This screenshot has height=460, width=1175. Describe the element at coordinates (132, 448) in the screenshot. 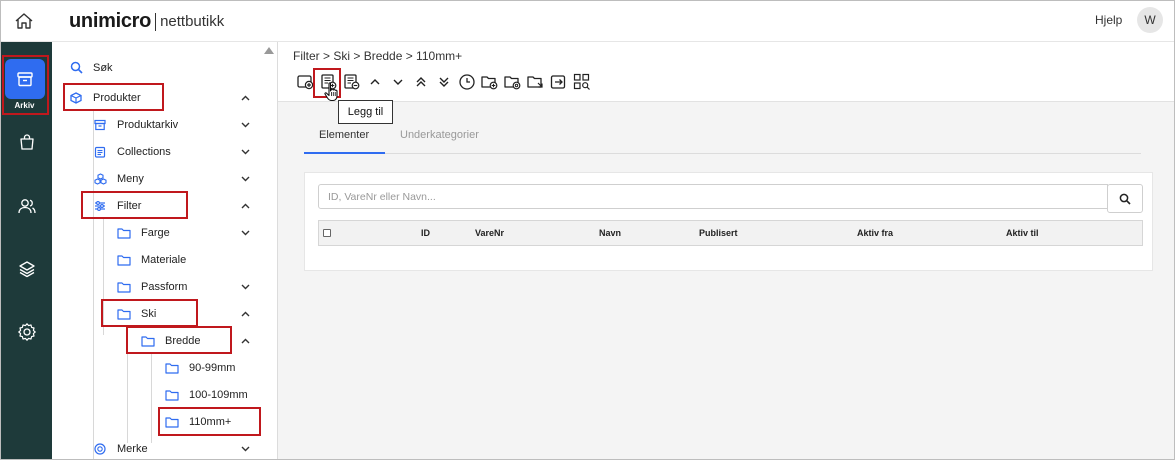

I see `tree-item-label: Merke` at that location.